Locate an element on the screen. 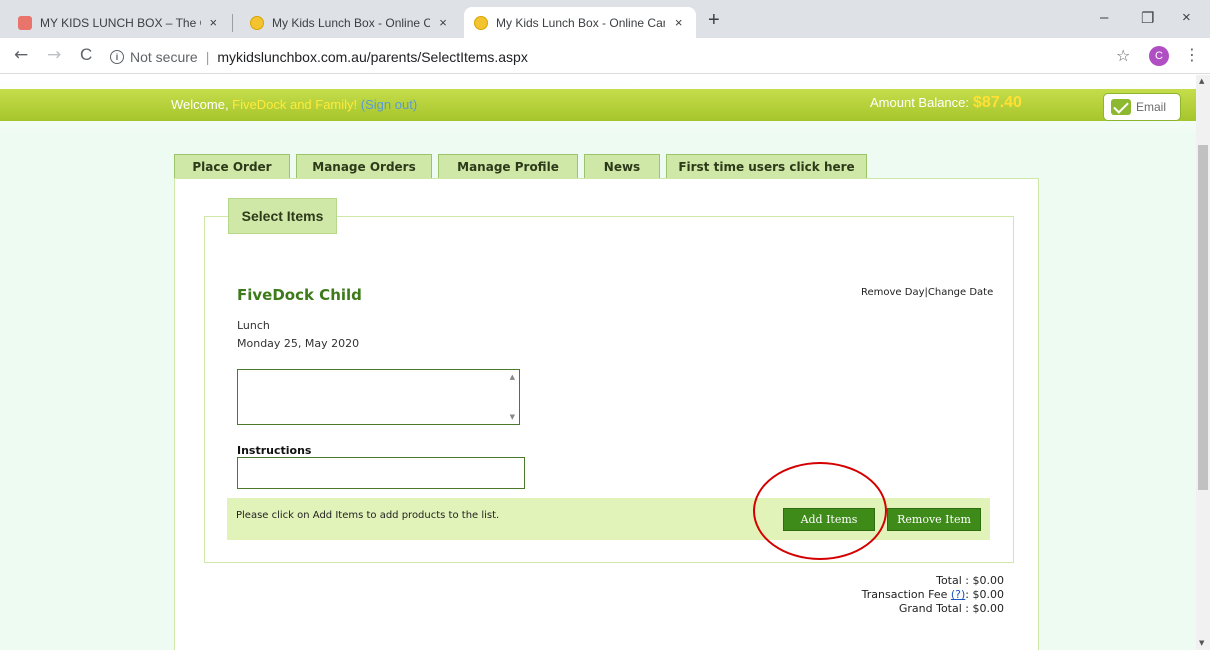  reload-button: C is located at coordinates (86, 55).